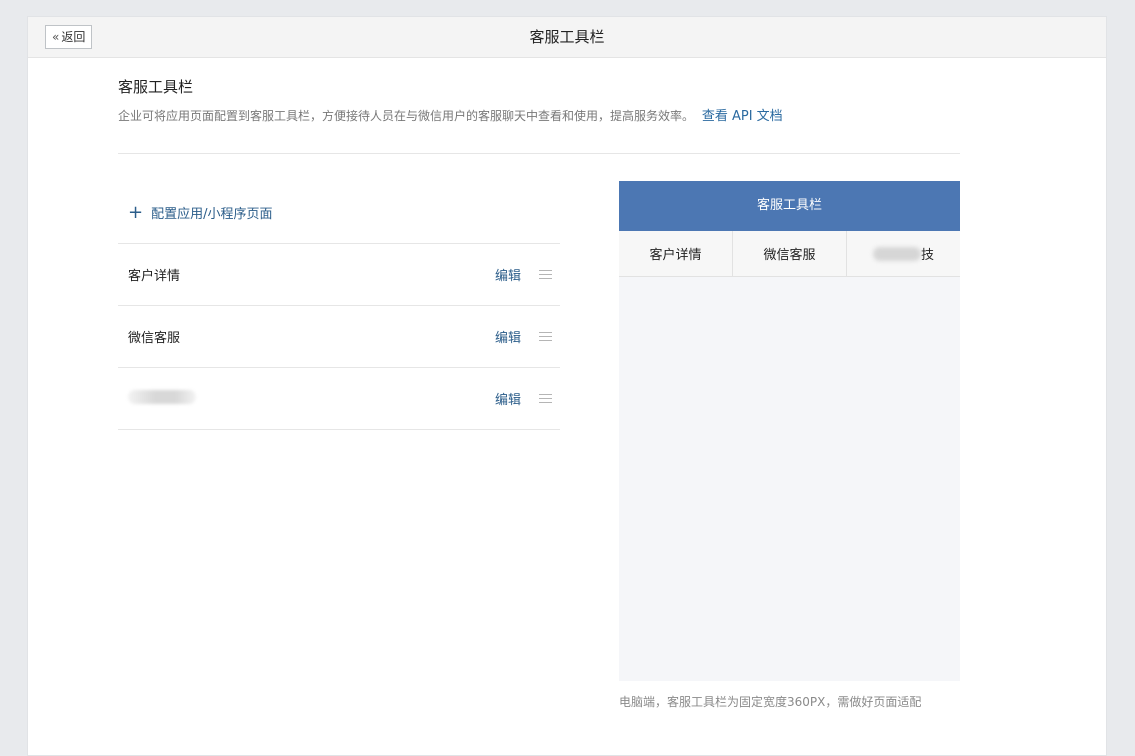 The height and width of the screenshot is (756, 1135). I want to click on preview-footnote: 电脑端，客服工具栏为固定宽度360PX，需做好页面适配, so click(770, 702).